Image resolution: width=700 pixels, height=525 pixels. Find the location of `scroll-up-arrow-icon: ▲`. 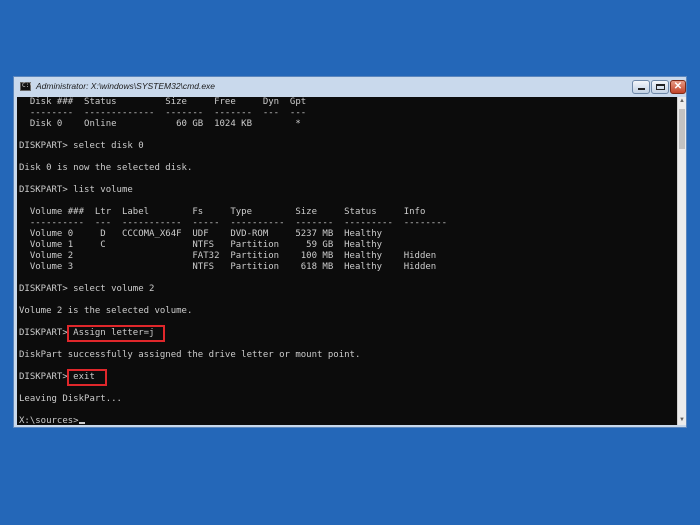

scroll-up-arrow-icon: ▲ is located at coordinates (682, 101).